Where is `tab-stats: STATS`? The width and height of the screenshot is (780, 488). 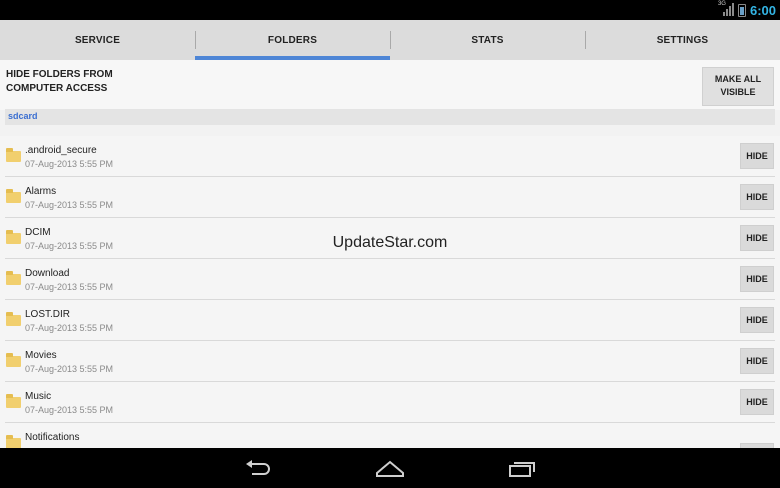 tab-stats: STATS is located at coordinates (487, 40).